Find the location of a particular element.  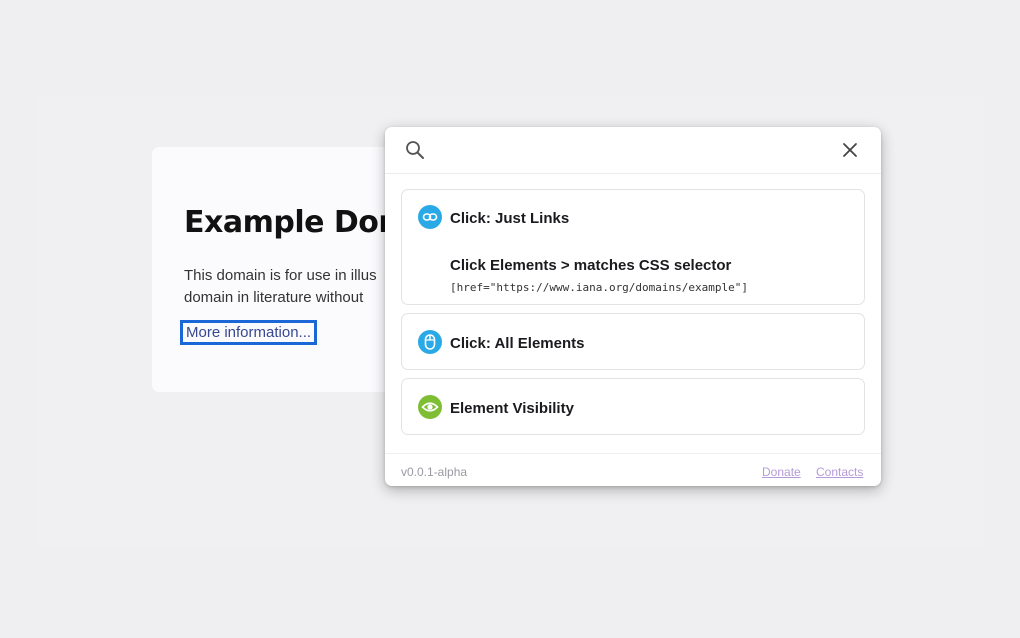

sub-action-title: Click Elements > matches CSS selector is located at coordinates (590, 265).